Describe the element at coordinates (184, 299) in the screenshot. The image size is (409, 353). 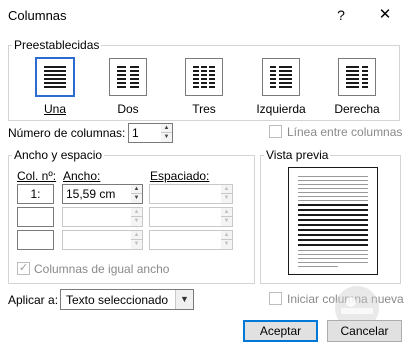
I see `chevron-down-icon: ▼` at that location.